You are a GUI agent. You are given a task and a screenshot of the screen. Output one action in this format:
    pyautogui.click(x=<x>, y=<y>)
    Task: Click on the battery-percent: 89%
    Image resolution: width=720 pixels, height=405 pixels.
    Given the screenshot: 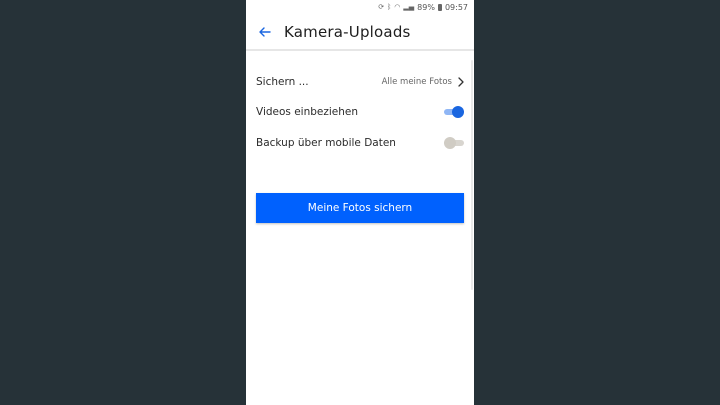 What is the action you would take?
    pyautogui.click(x=426, y=7)
    